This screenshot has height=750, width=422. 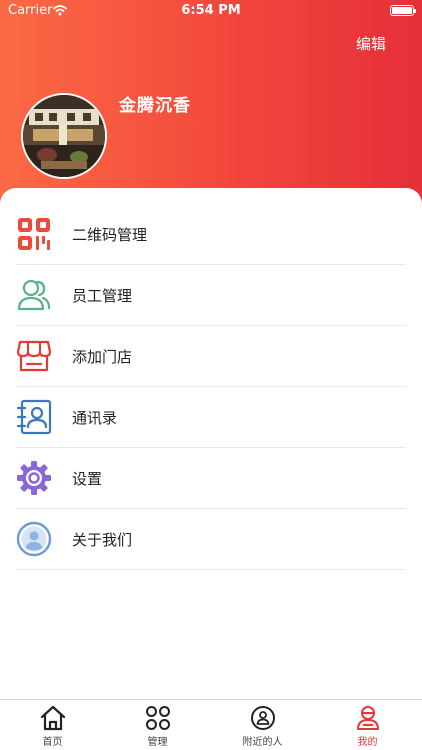 I want to click on menu-item-label: 设置, so click(x=87, y=478).